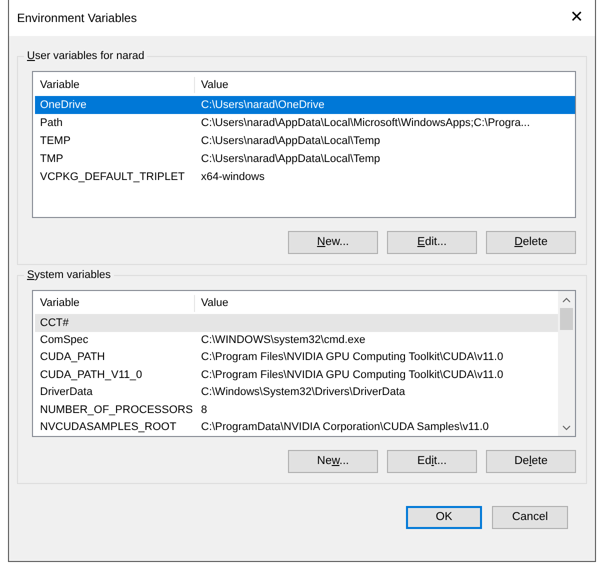  What do you see at coordinates (530, 517) in the screenshot?
I see `cancel-button: Cancel` at bounding box center [530, 517].